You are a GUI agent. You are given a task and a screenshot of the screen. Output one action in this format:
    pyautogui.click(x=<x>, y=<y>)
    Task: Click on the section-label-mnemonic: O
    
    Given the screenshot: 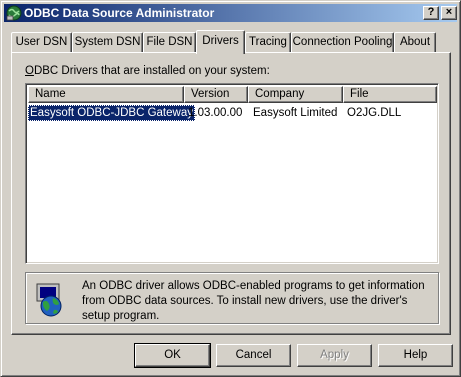 What is the action you would take?
    pyautogui.click(x=29, y=71)
    